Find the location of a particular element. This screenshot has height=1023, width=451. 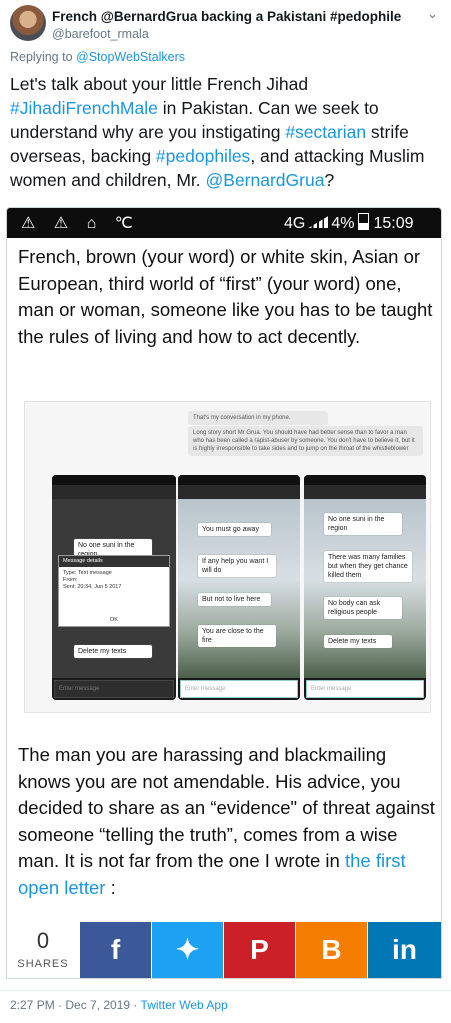

phone-status-bar: ⚠ ⚠ ⌂ ℃ 4G 4% 15:09 is located at coordinates (224, 223).